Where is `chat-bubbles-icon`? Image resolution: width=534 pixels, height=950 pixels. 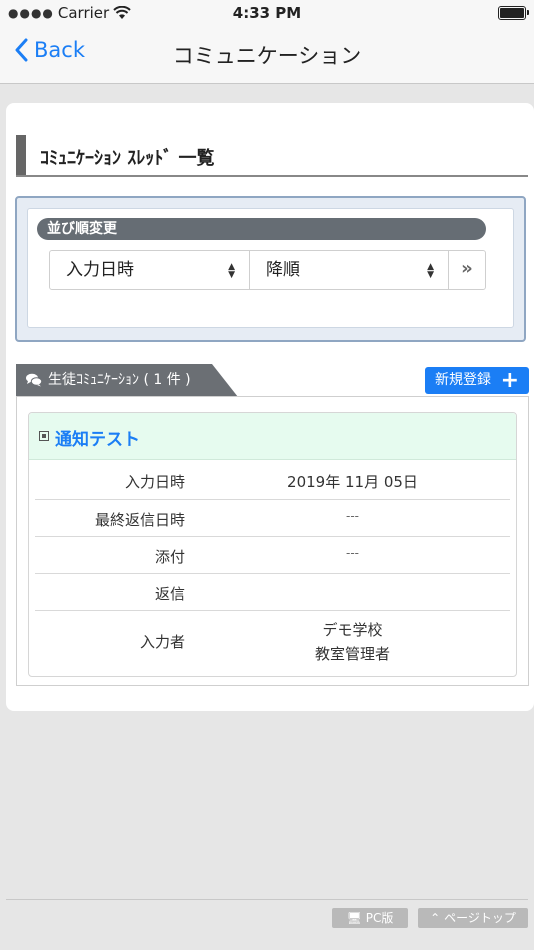
chat-bubbles-icon is located at coordinates (34, 380).